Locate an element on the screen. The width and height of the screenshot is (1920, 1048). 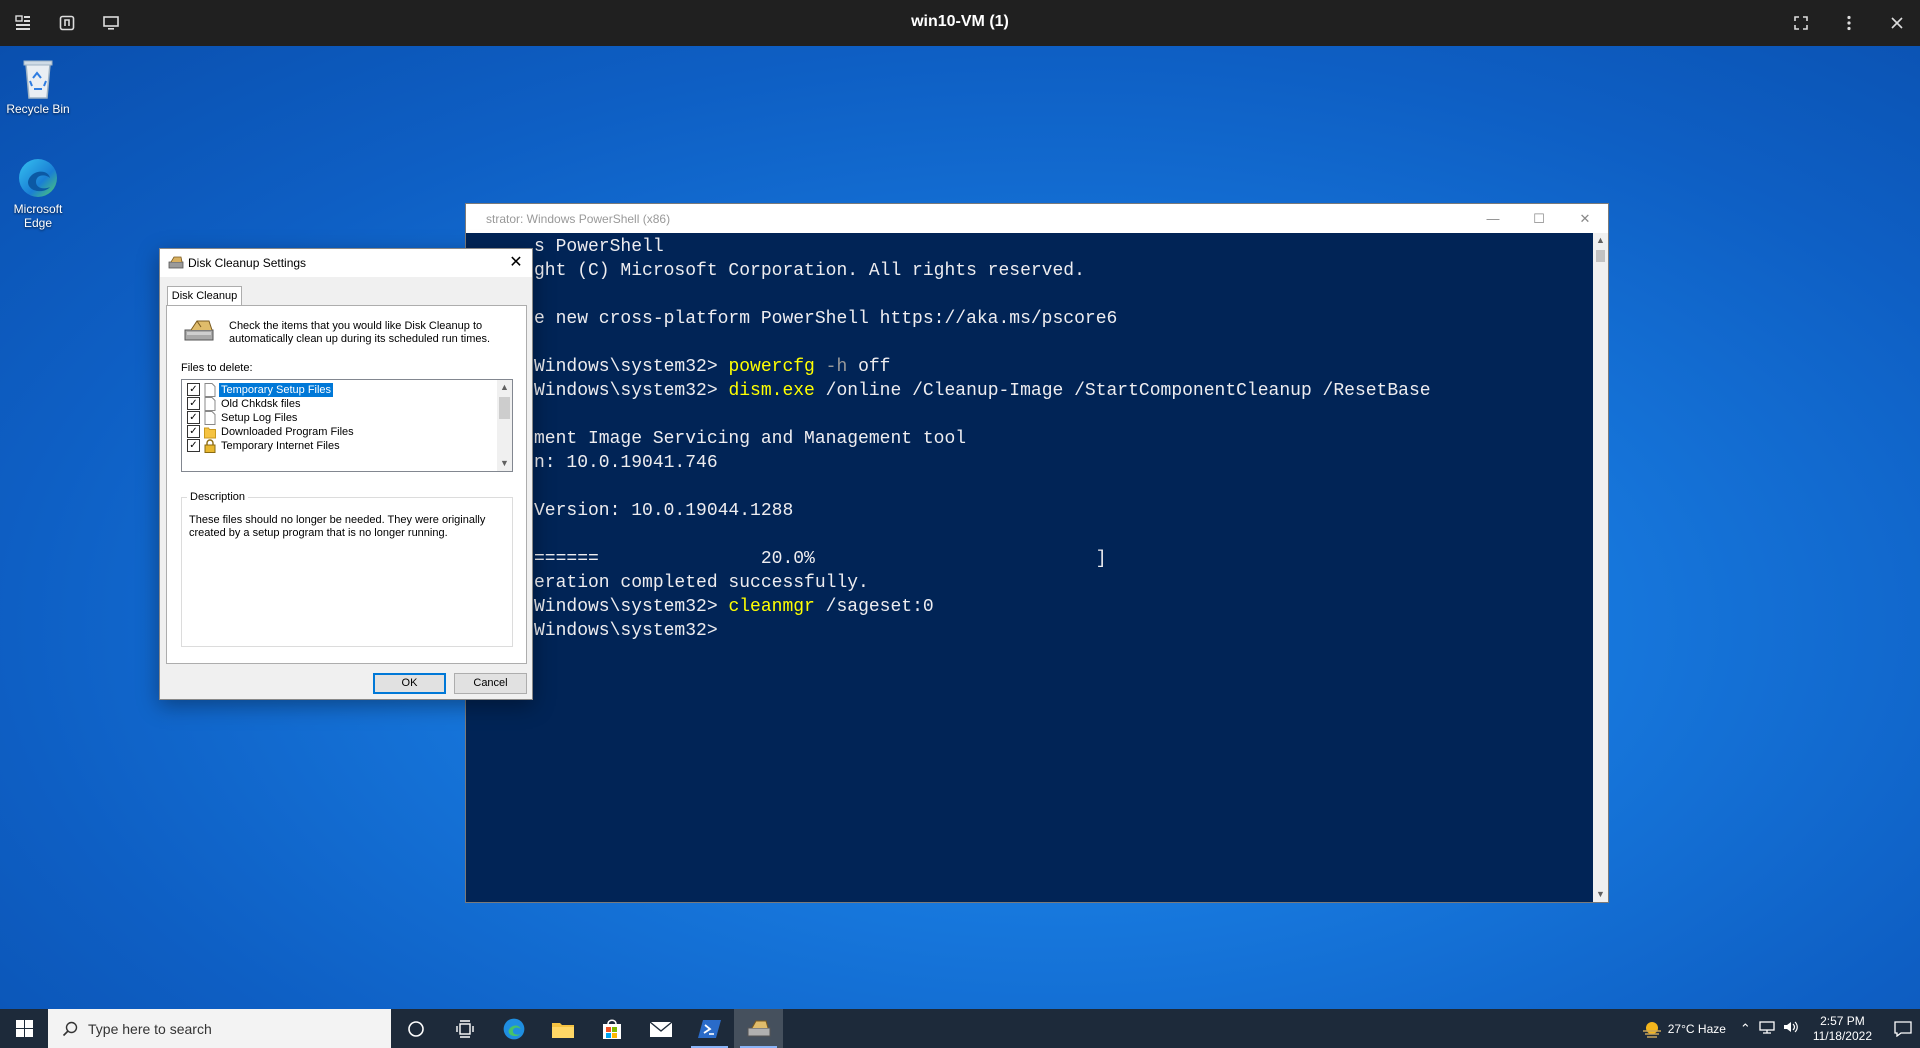
terminal-line: Windows\system32> powercfg -h off is located at coordinates (1063, 367).